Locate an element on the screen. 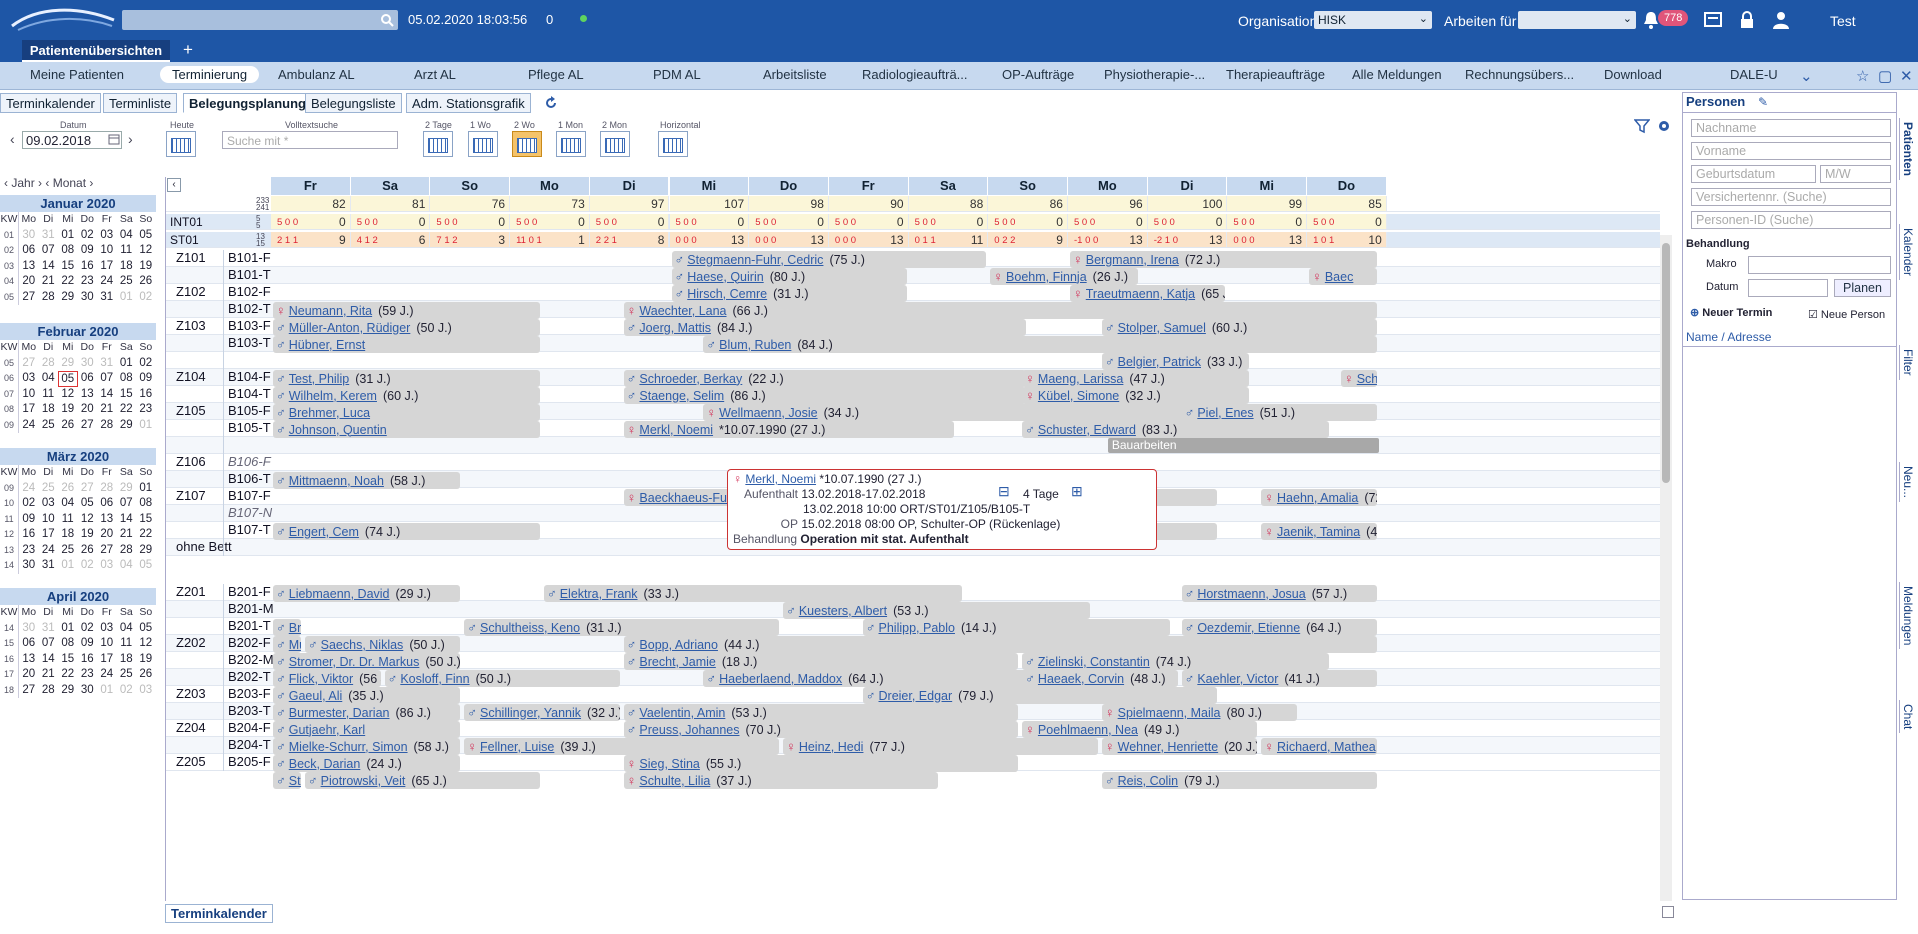 The image size is (1918, 934). calendar-day: 11 is located at coordinates (49, 395).